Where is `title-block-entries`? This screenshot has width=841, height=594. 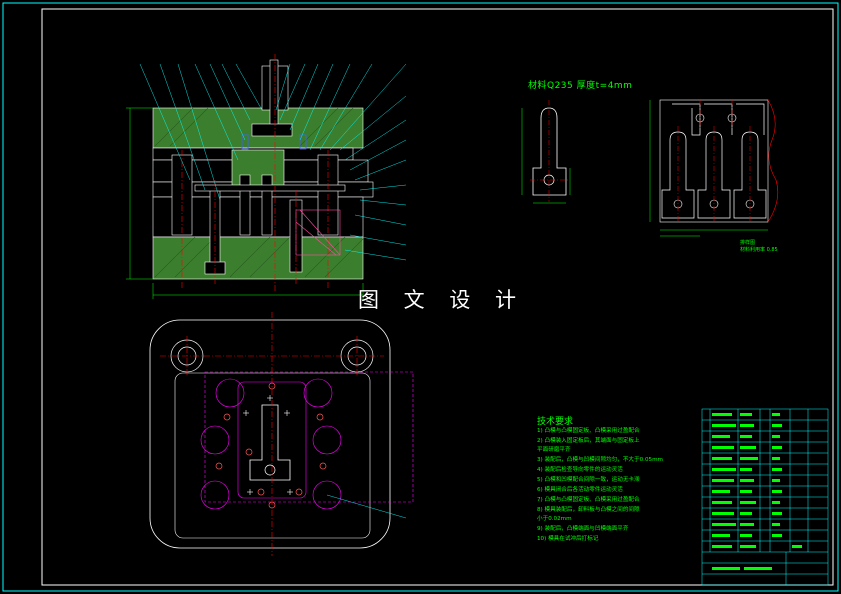 title-block-entries is located at coordinates (757, 491).